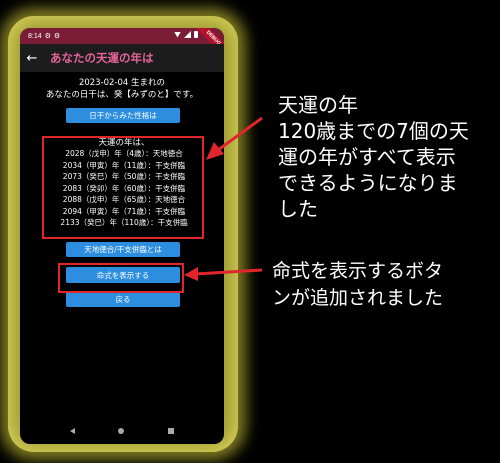  Describe the element at coordinates (385, 285) in the screenshot. I see `annotation-meishiki-button: 命式を表示するボタ ンが追加されました` at that location.